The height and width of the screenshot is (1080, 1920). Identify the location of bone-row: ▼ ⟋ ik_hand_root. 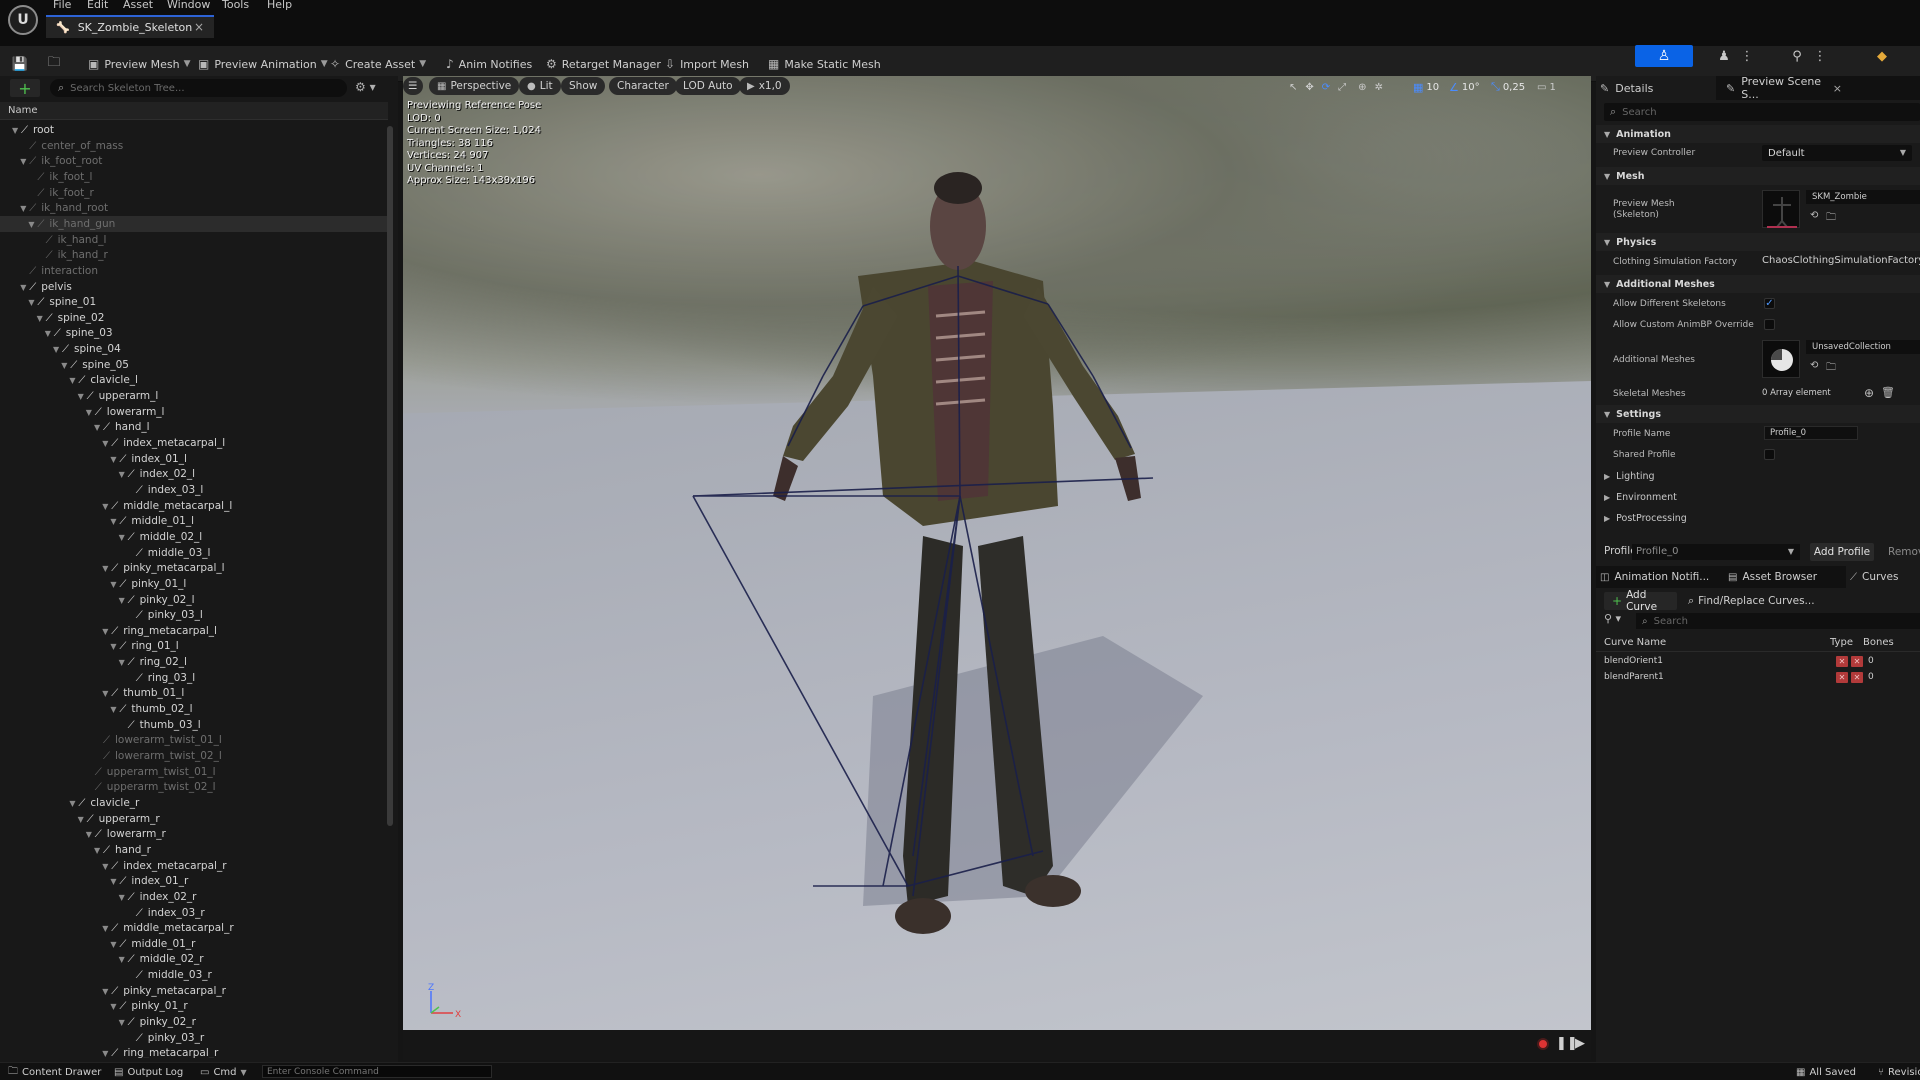
(194, 208).